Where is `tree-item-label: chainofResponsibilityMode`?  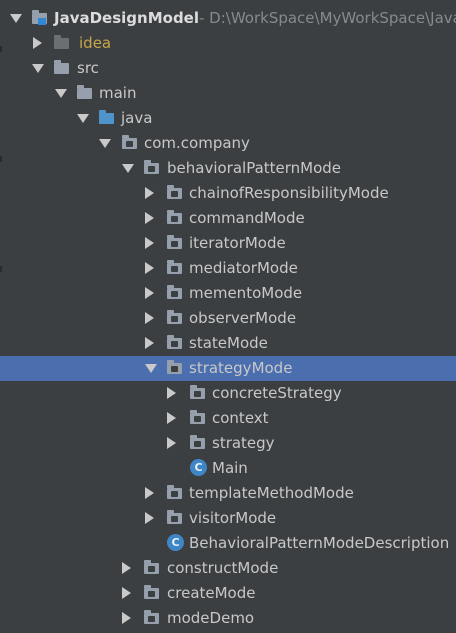 tree-item-label: chainofResponsibilityMode is located at coordinates (289, 193).